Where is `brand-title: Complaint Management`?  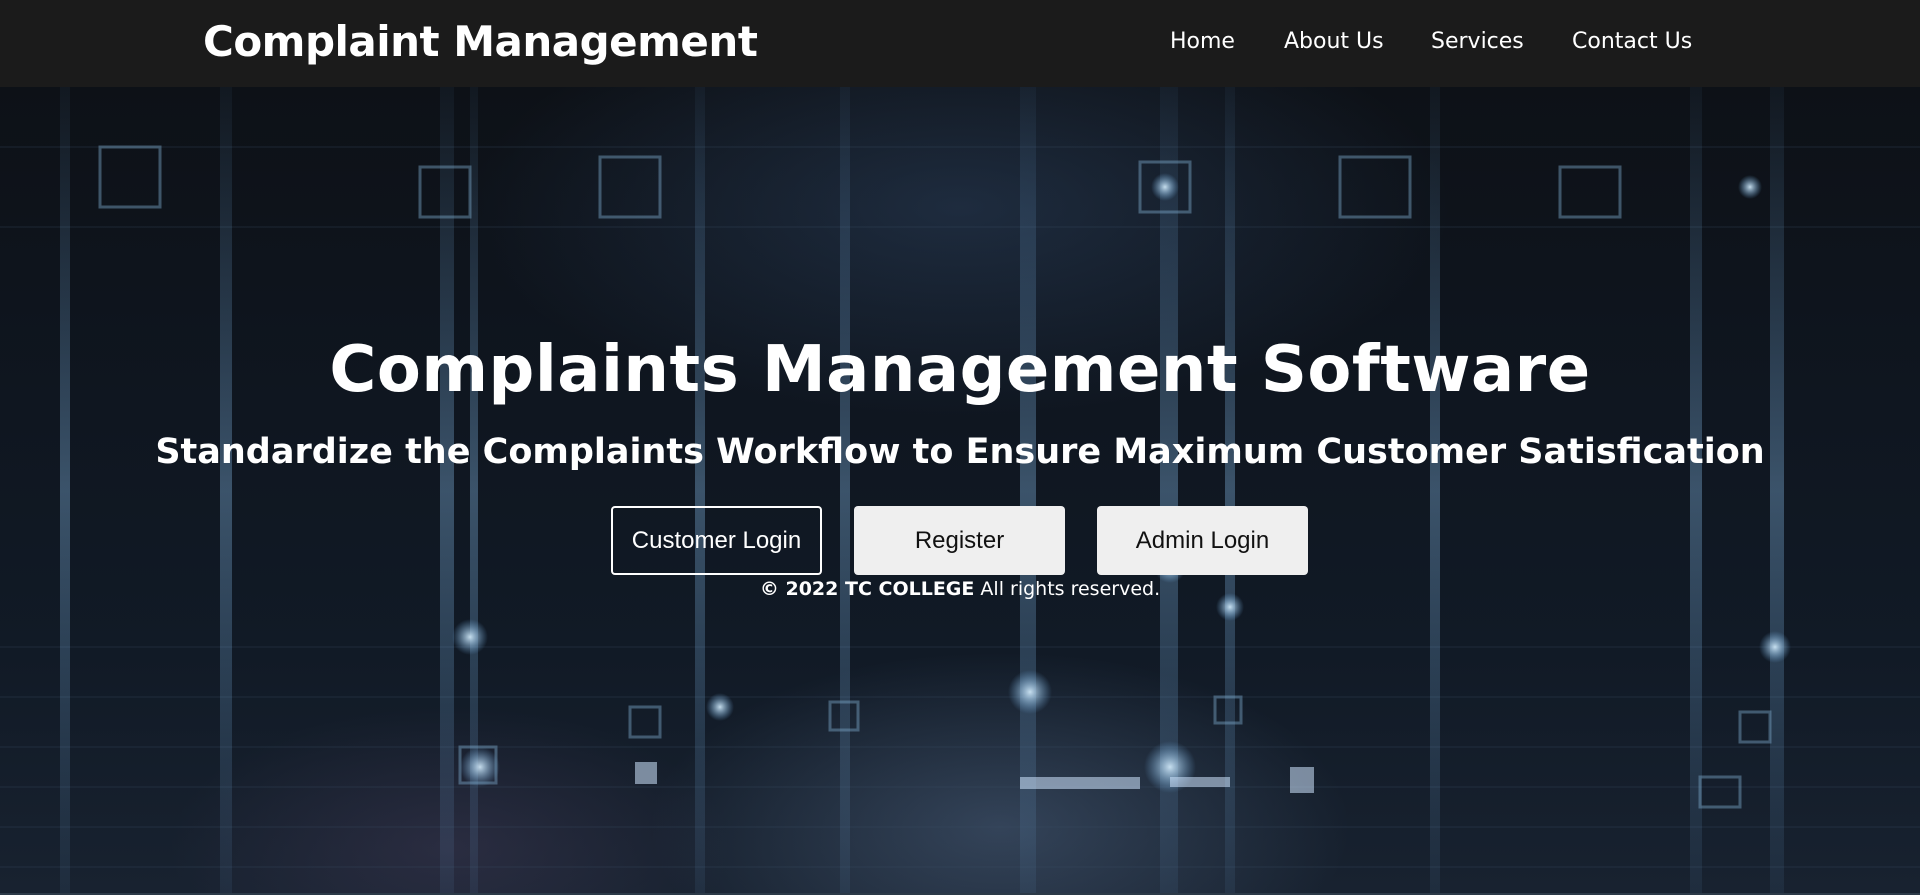
brand-title: Complaint Management is located at coordinates (480, 42).